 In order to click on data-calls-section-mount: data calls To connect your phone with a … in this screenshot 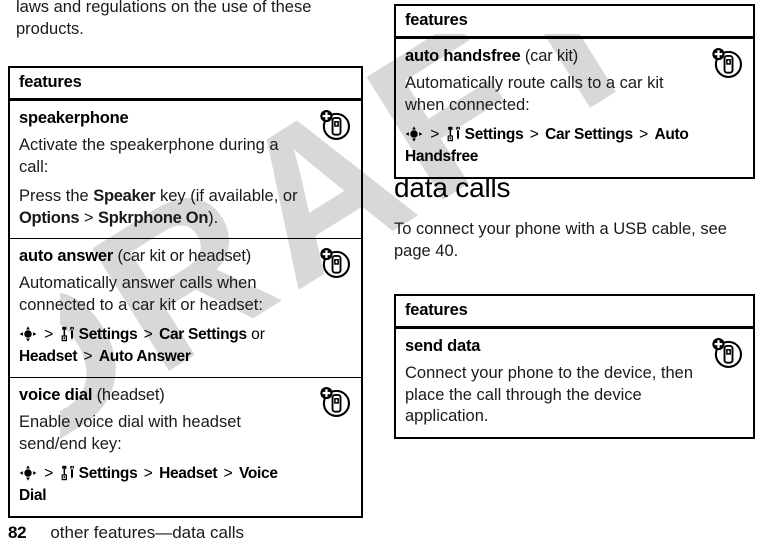, I will do `click(571, 217)`.